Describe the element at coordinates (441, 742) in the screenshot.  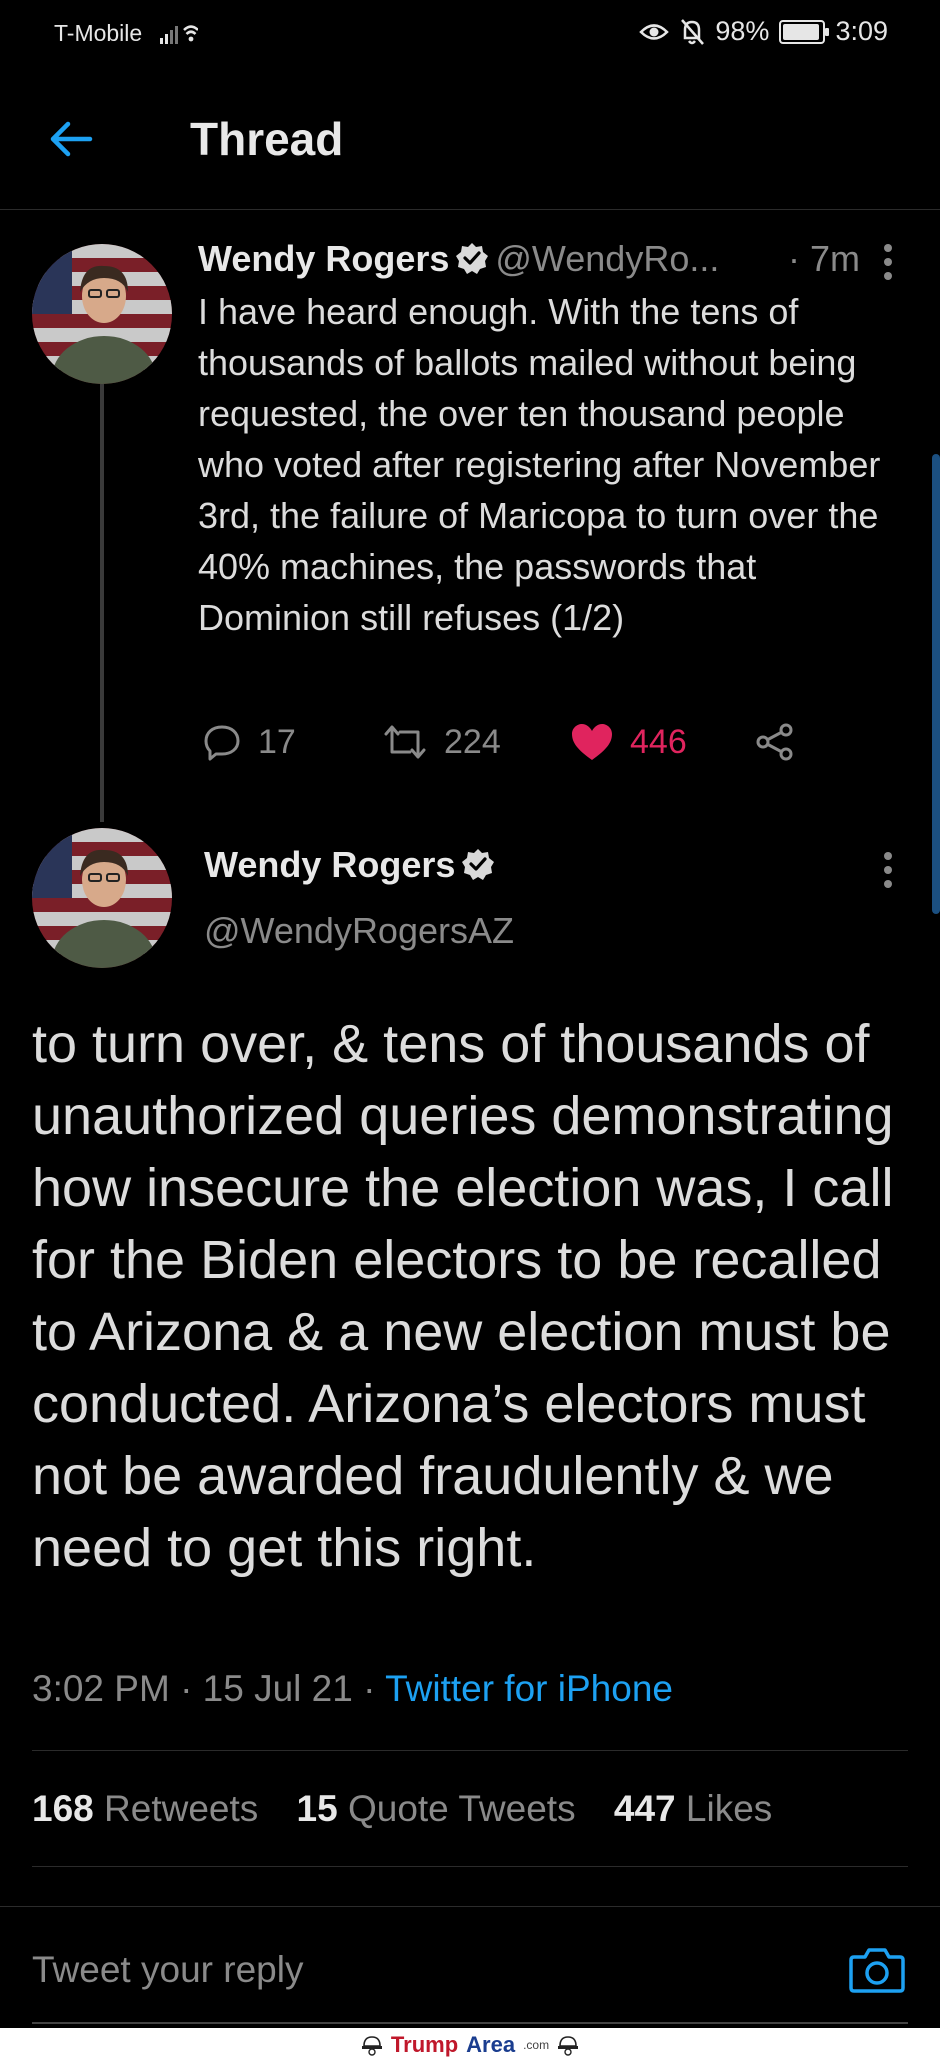
I see `retweet-button: 224` at that location.